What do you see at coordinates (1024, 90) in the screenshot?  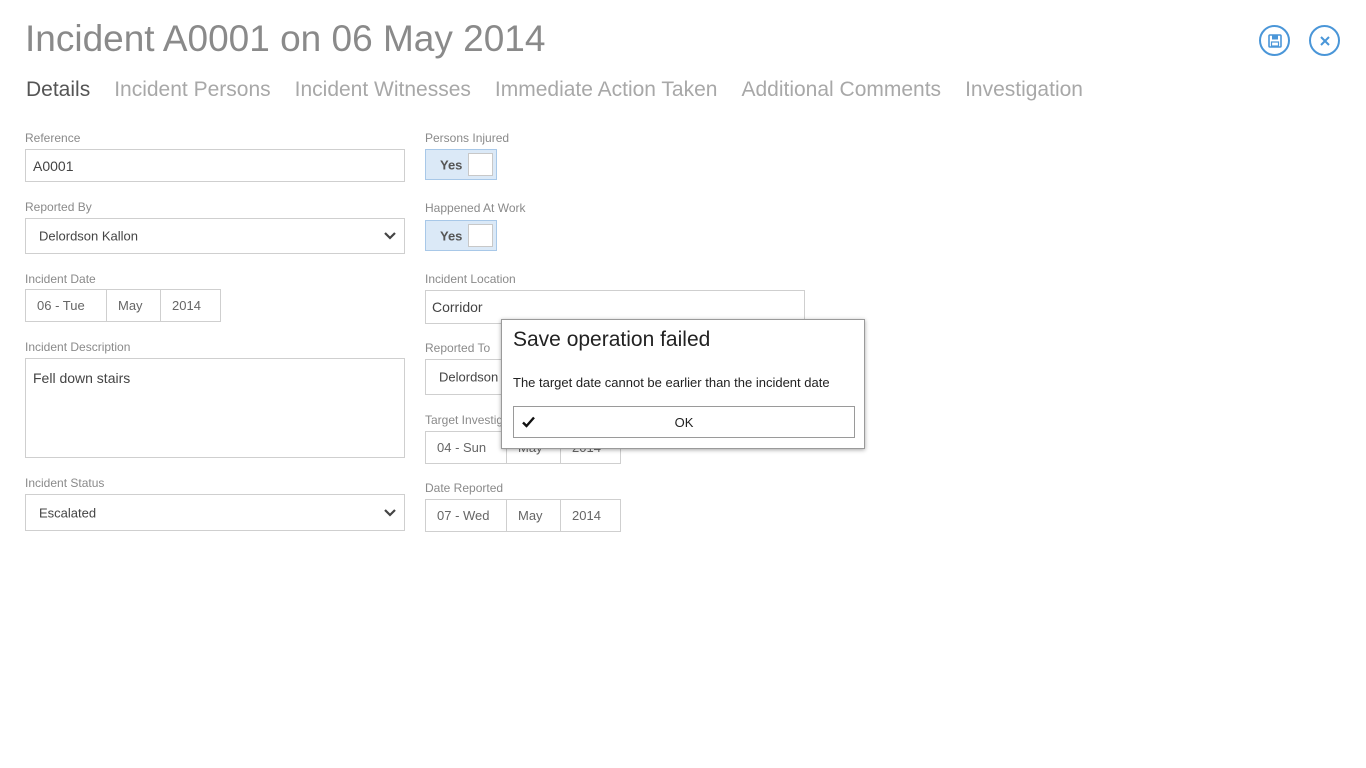 I see `tab-investigation: Investigation` at bounding box center [1024, 90].